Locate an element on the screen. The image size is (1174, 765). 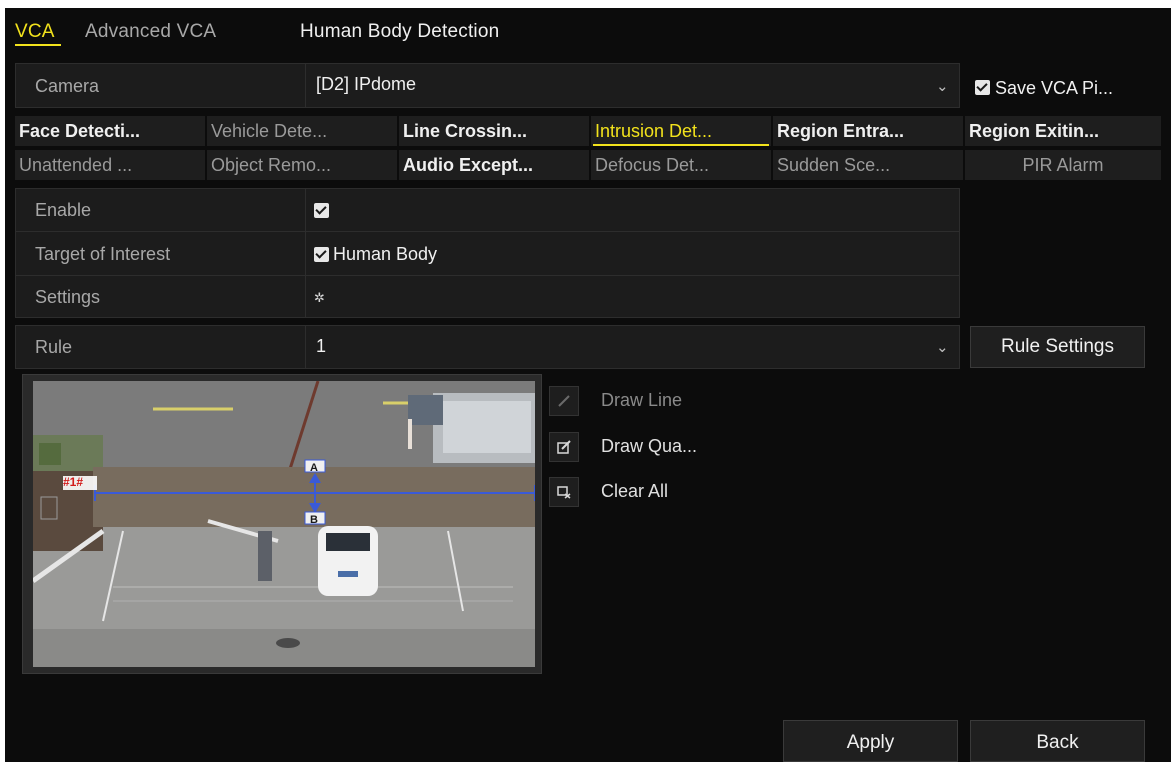
draw-line-icon-box is located at coordinates (564, 401).